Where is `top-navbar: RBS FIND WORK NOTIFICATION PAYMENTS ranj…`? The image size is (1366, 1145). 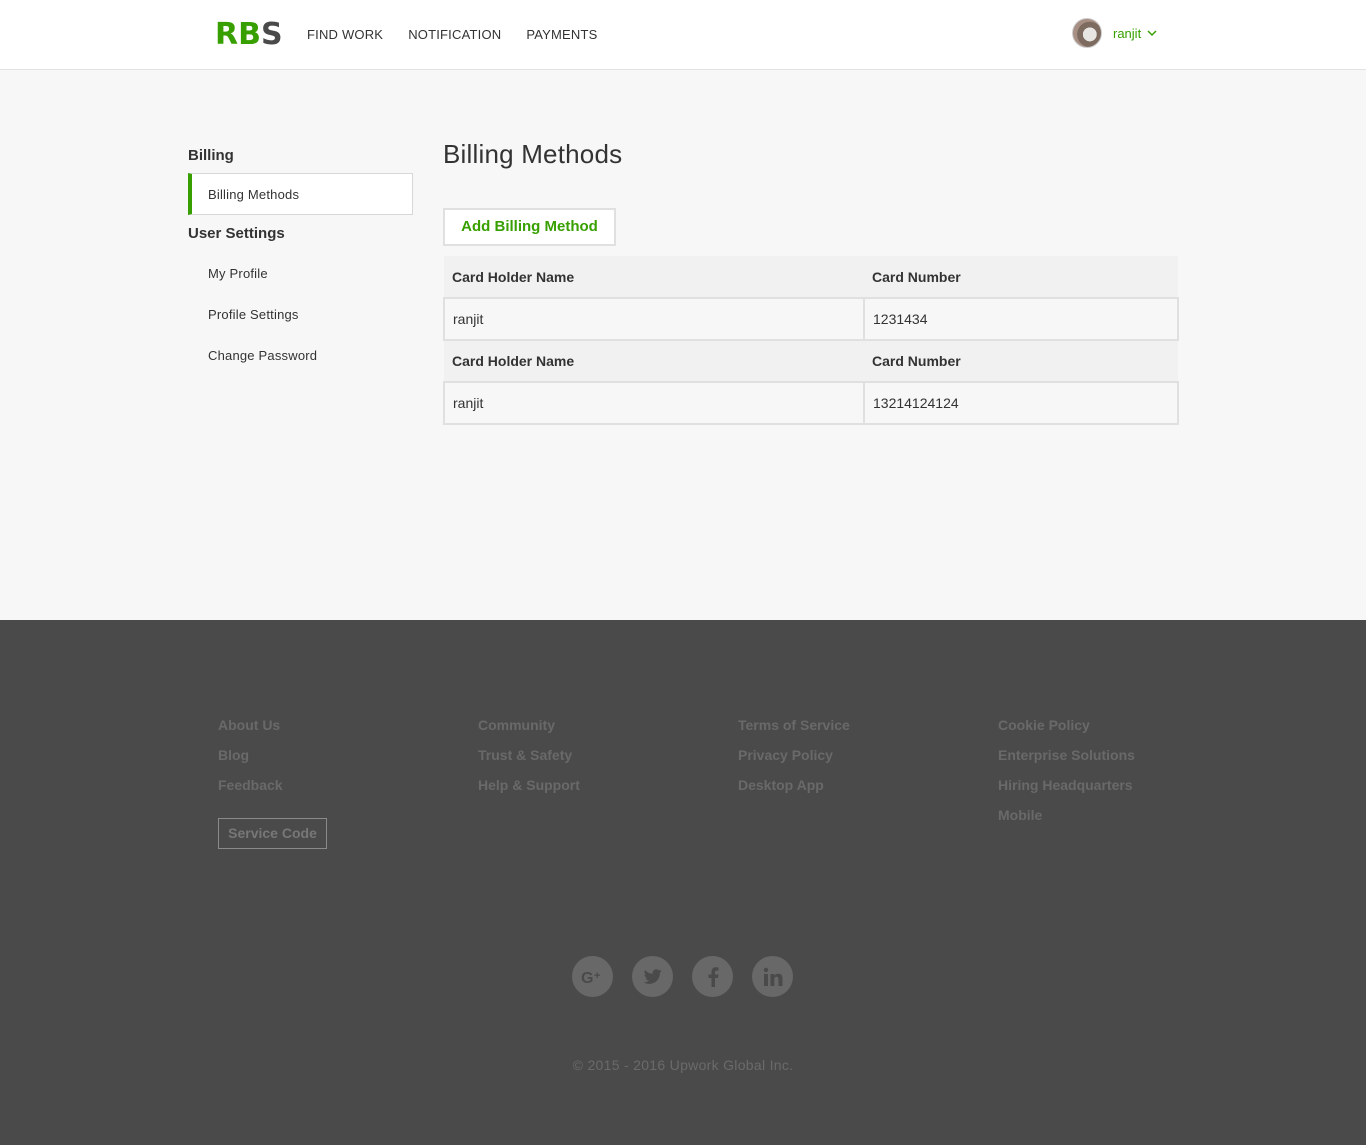
top-navbar: RBS FIND WORK NOTIFICATION PAYMENTS ranj… is located at coordinates (683, 35).